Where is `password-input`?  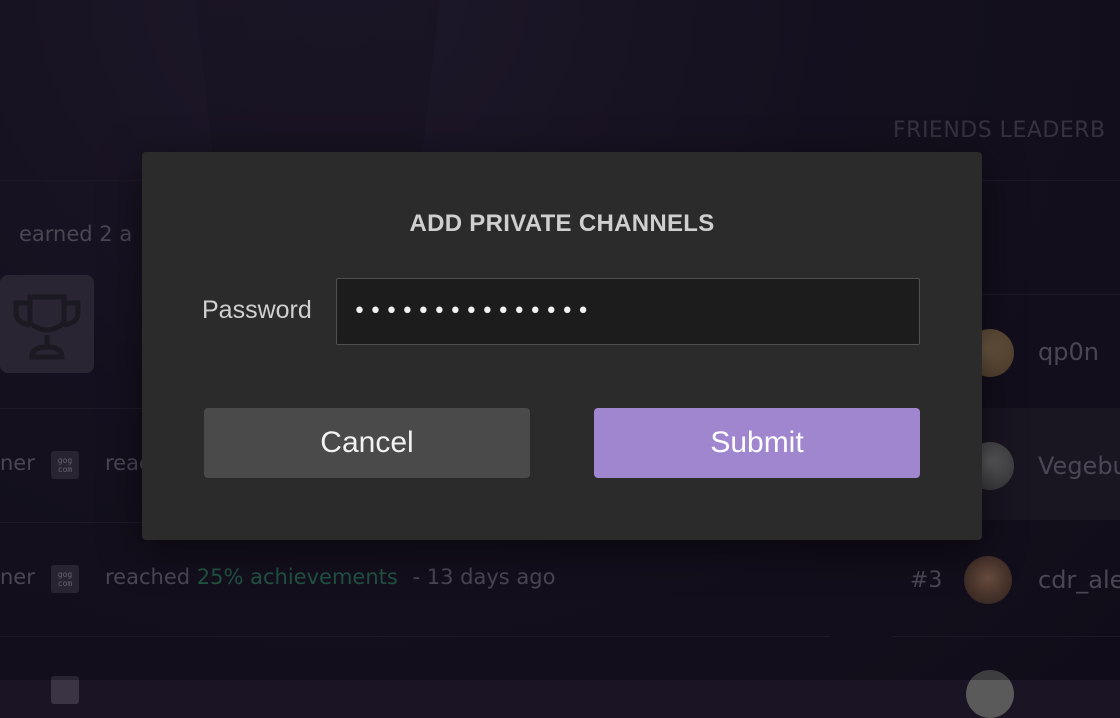
password-input is located at coordinates (628, 311).